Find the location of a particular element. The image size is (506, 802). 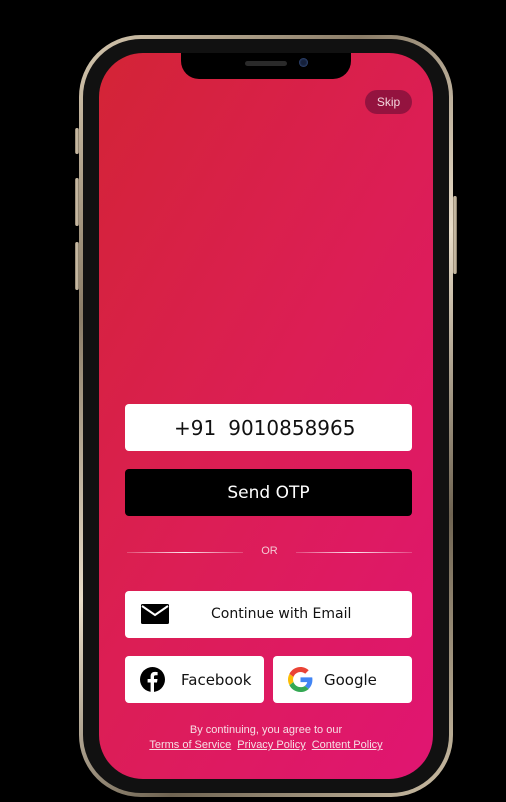

phone-number-input: +91 9010858965 is located at coordinates (268, 427).